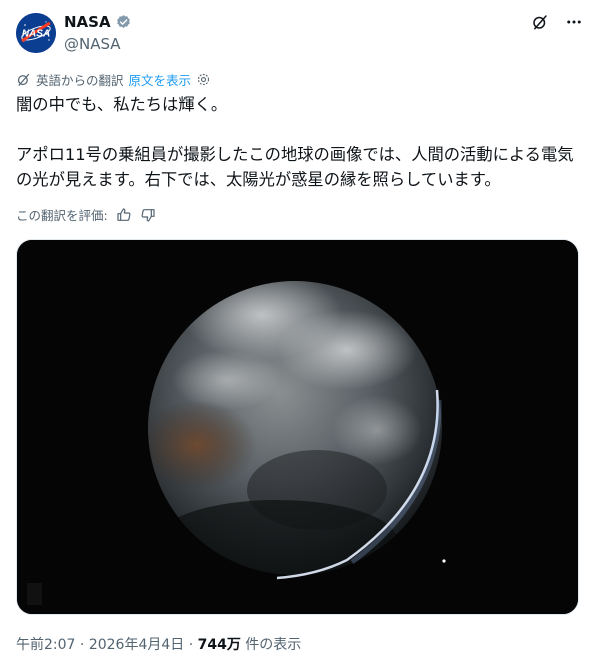 This screenshot has height=654, width=600. I want to click on user-handle: @NASA, so click(98, 44).